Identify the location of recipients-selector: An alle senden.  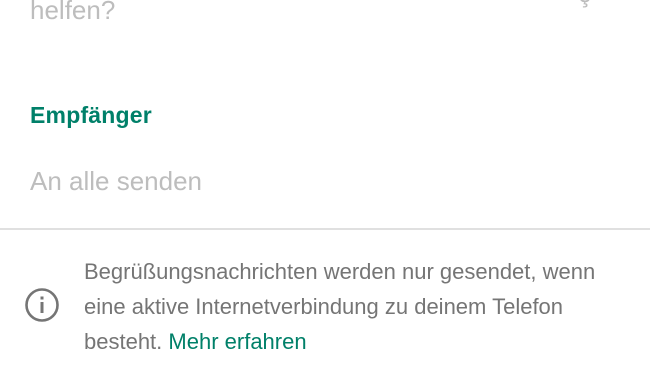
(325, 184).